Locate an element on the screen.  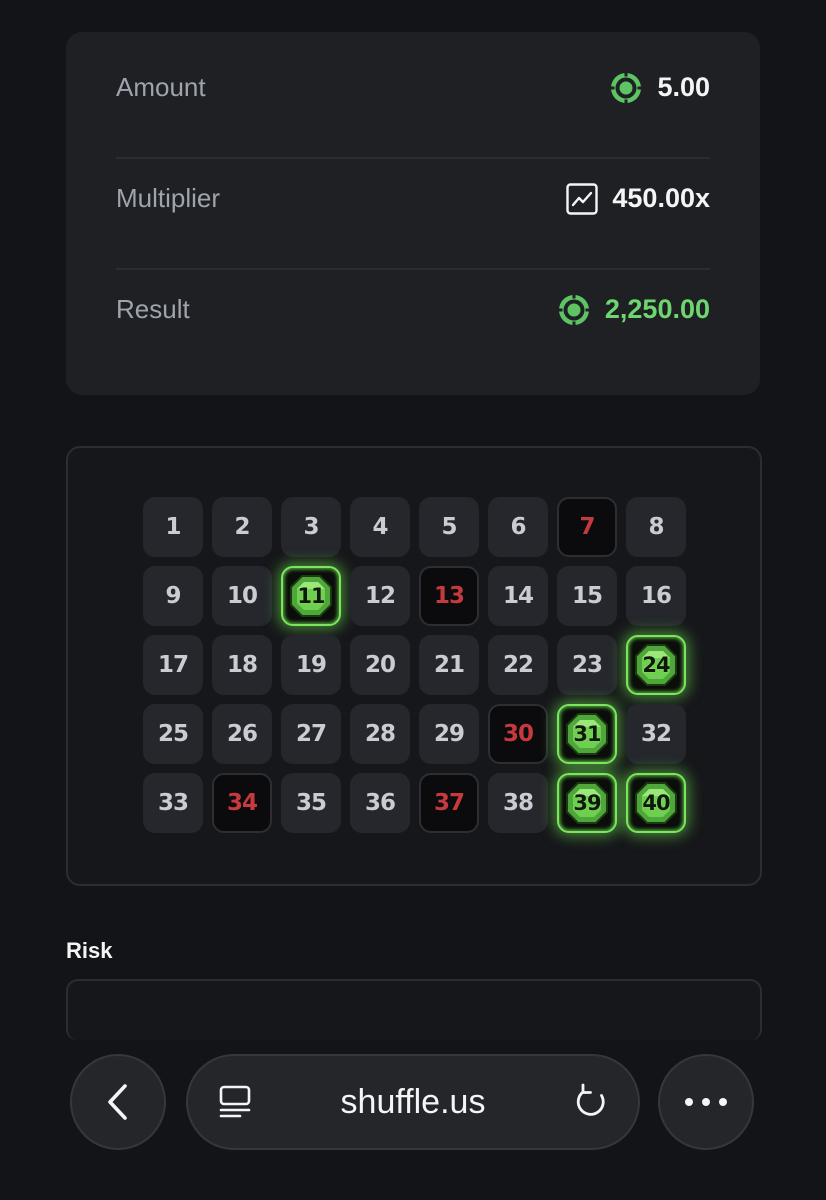
tile-number: 22 is located at coordinates (518, 665).